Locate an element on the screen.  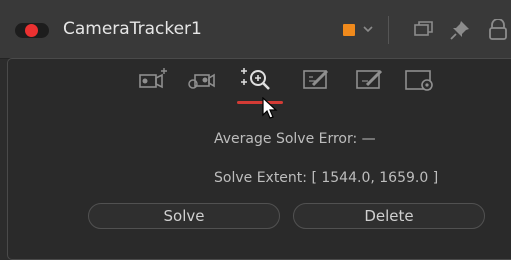
track-camera-icon is located at coordinates (153, 80).